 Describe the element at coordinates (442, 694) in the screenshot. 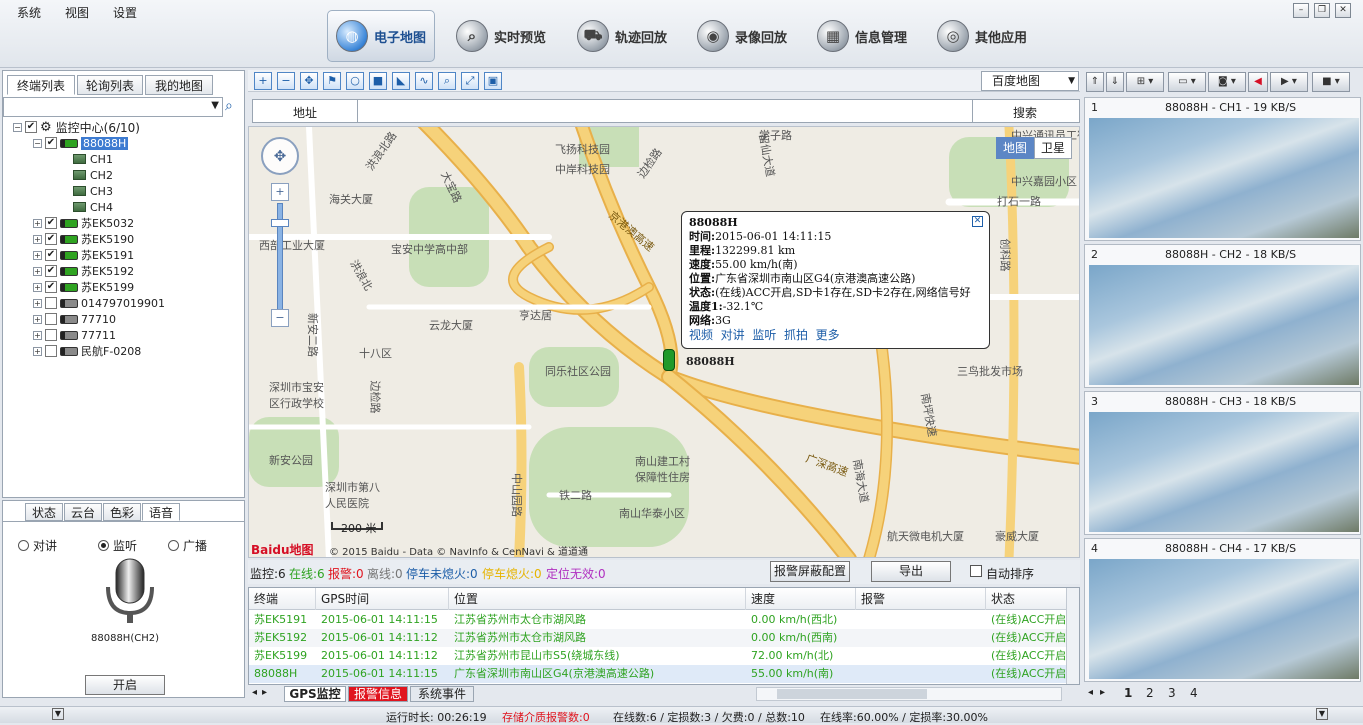

I see `tab-system-events: 系统事件` at that location.